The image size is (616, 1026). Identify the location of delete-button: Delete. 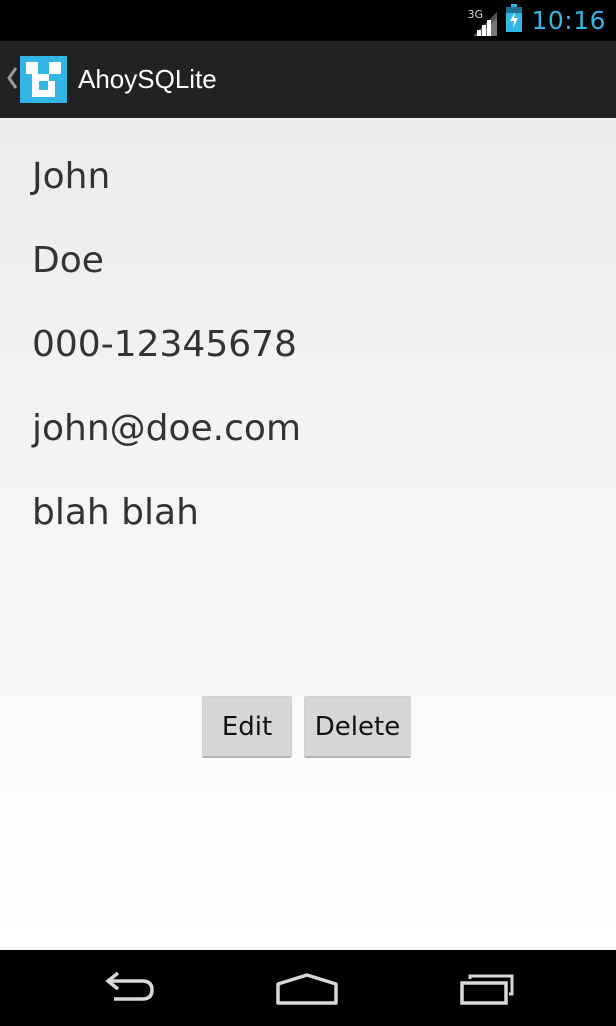
(357, 727).